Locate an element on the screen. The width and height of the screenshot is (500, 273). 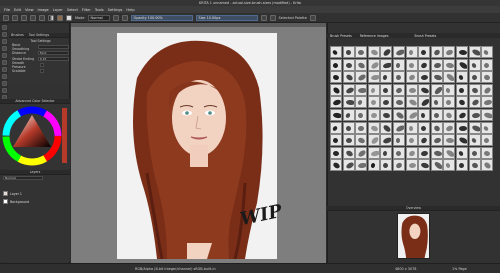
select-tool-icon is located at coordinates (4, 27).